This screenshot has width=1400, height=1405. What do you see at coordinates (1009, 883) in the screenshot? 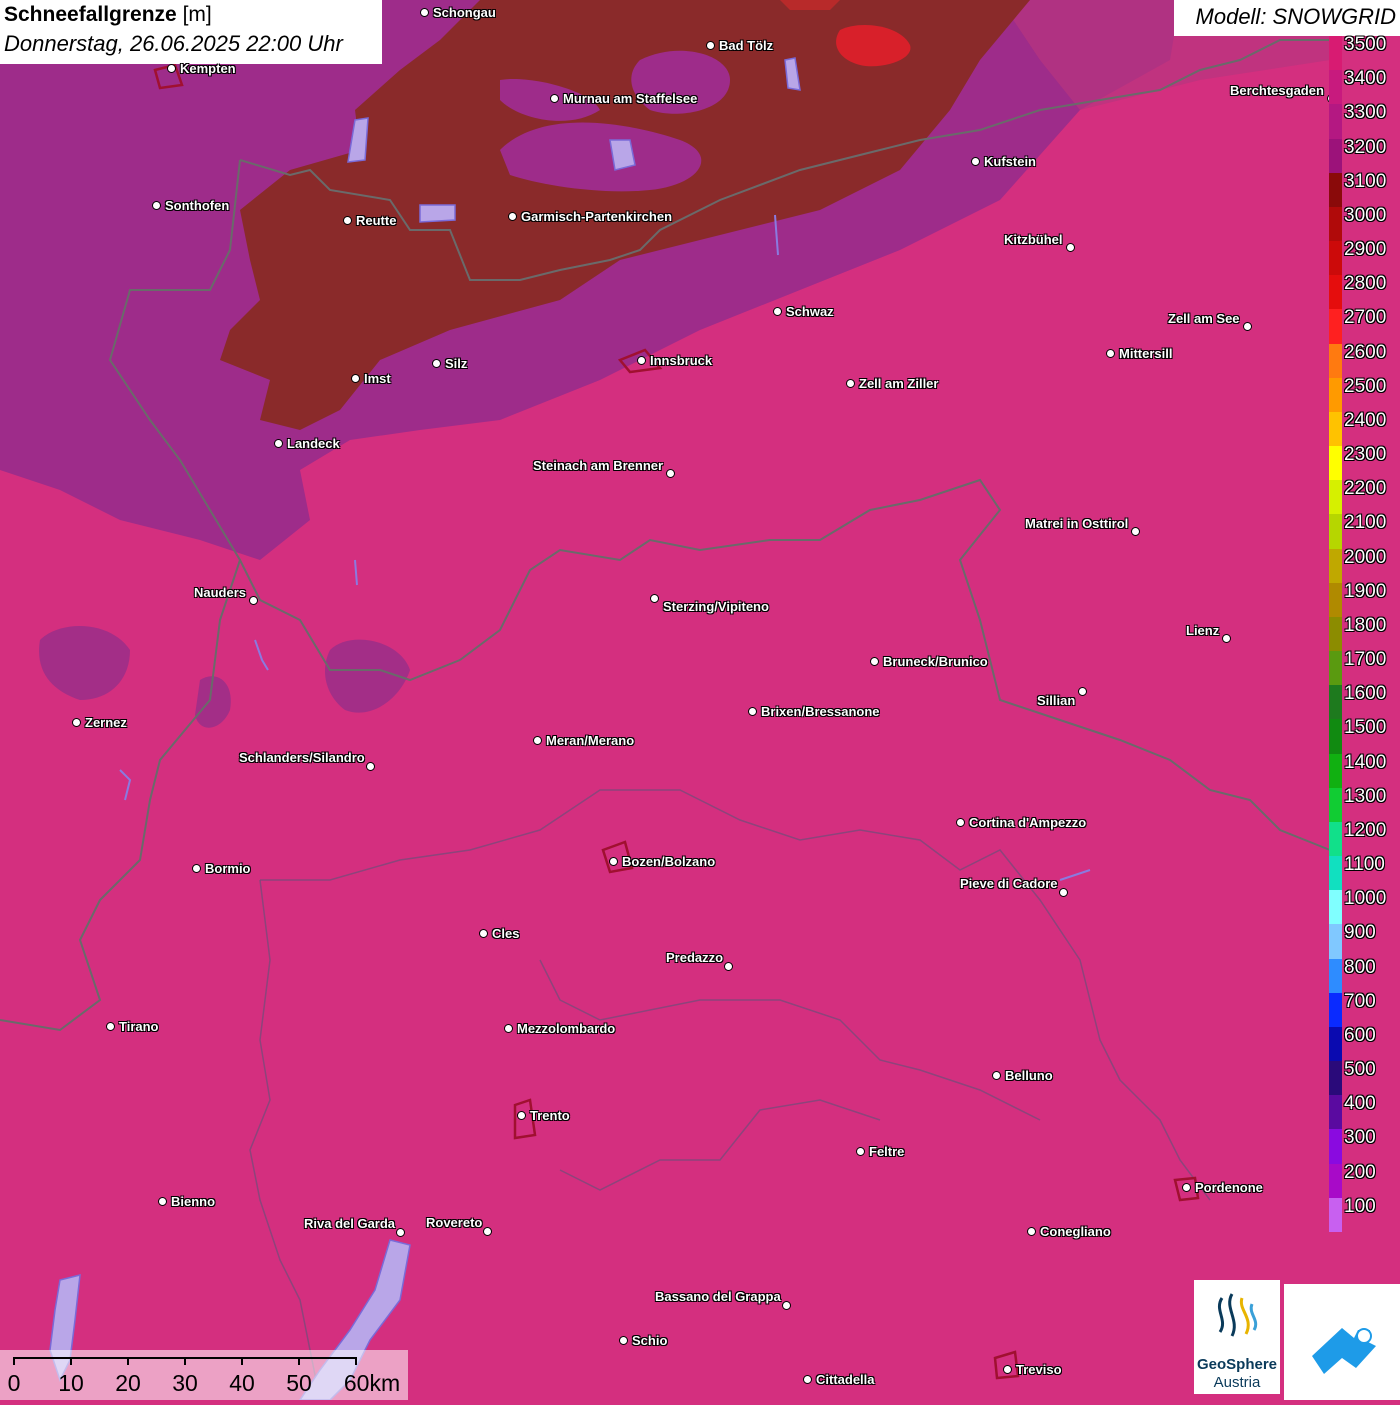
I see `city-label: Pieve di Cadore` at bounding box center [1009, 883].